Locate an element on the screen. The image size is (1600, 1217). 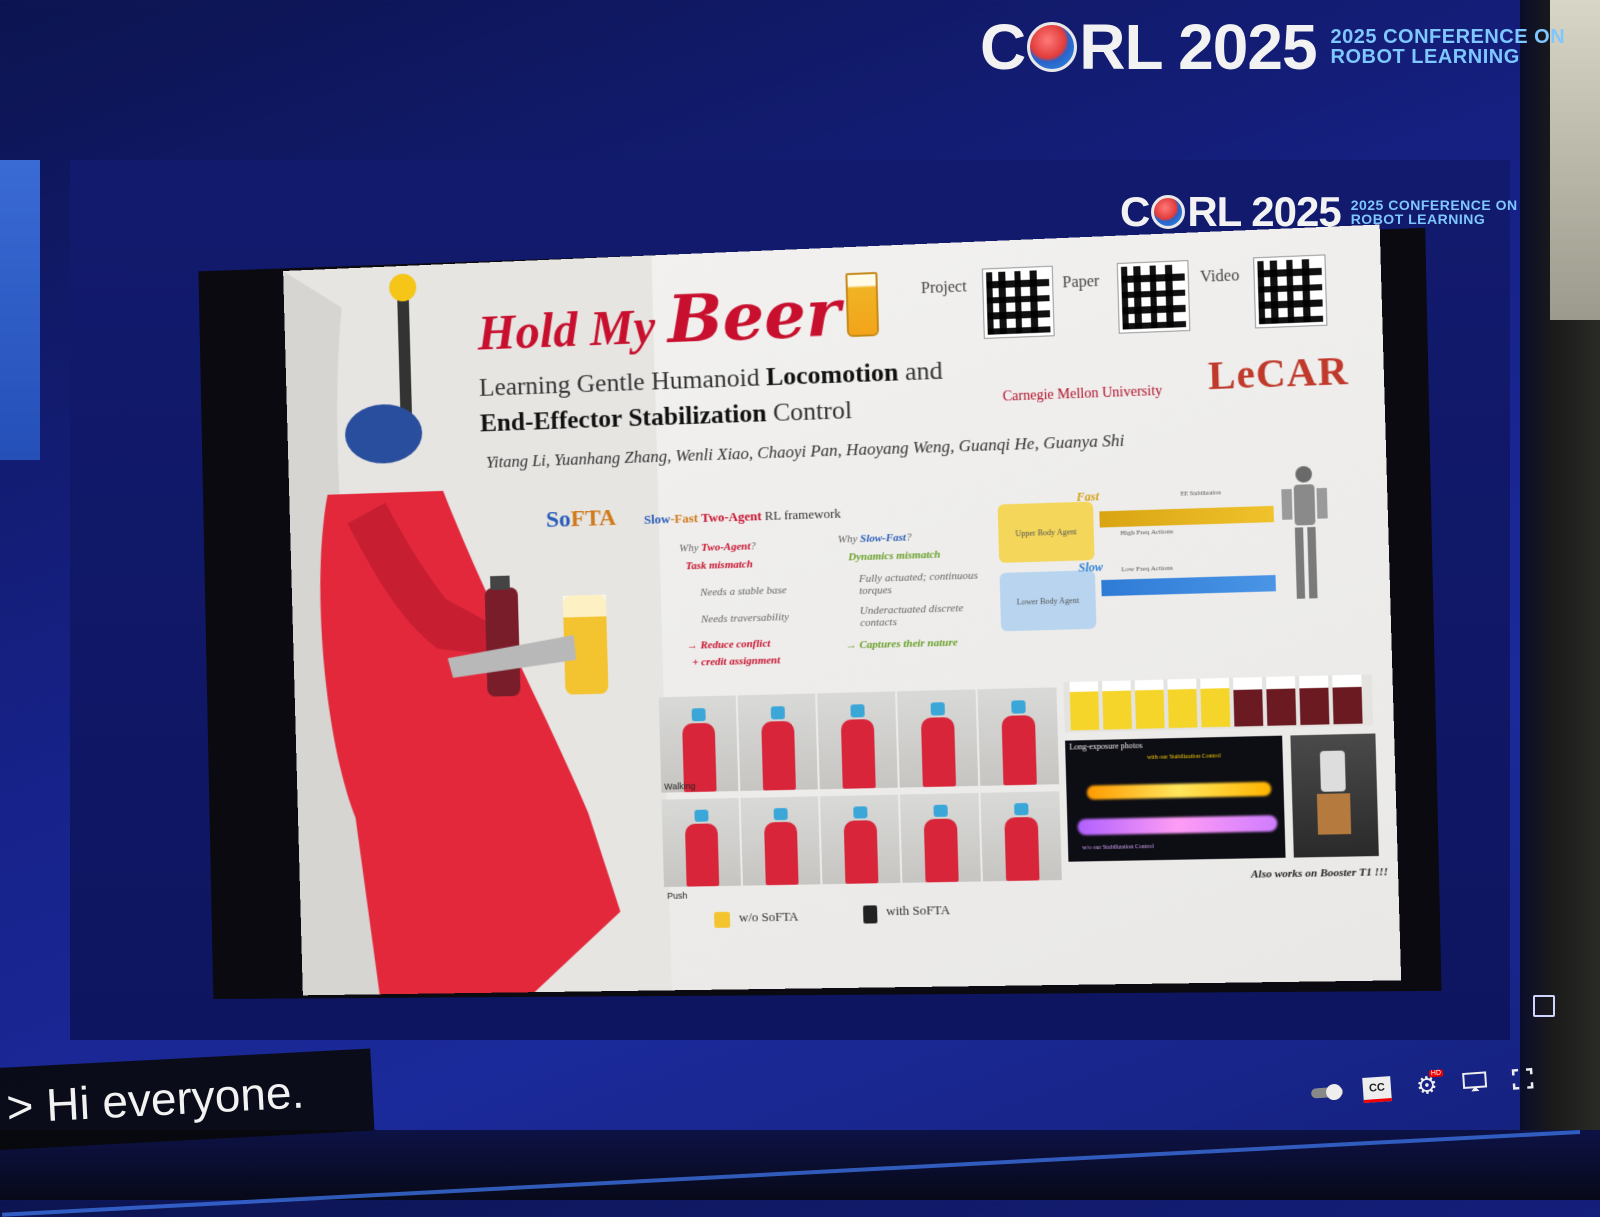
reduce-conflict-text: → Reduce conflict is located at coordinates (728, 644).